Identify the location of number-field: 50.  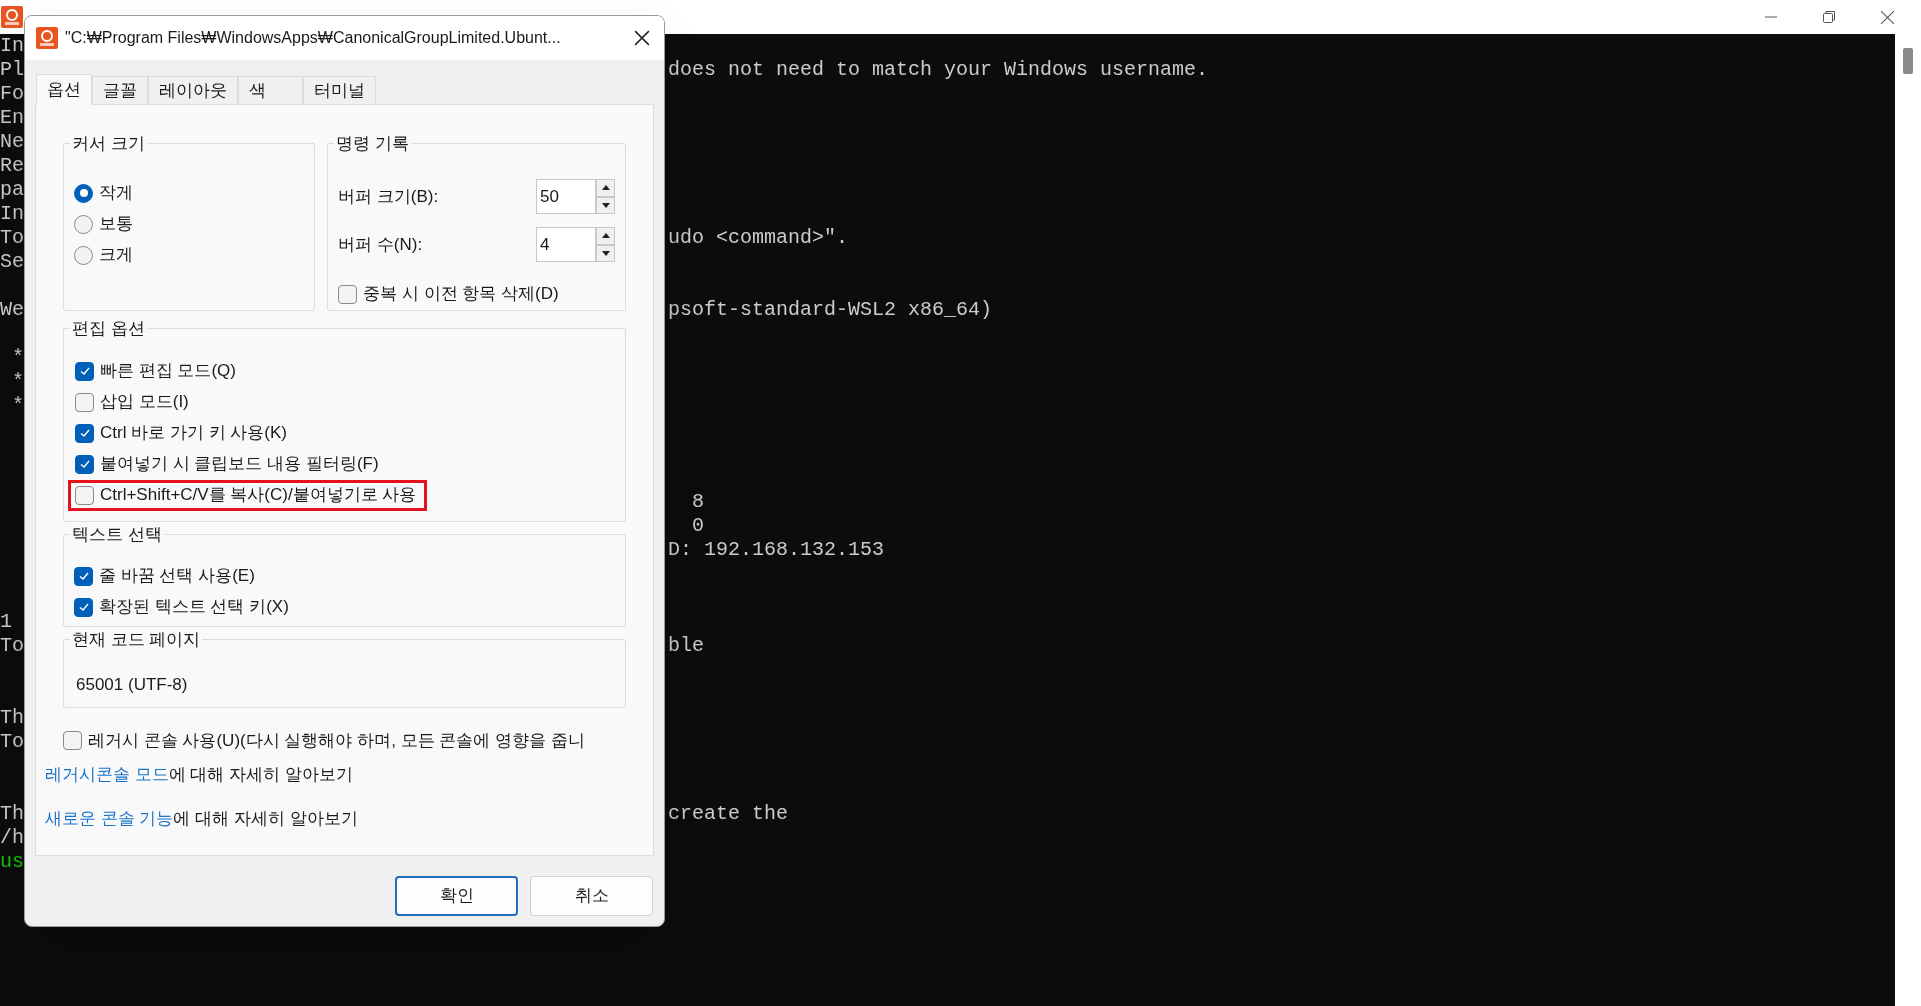
(566, 196).